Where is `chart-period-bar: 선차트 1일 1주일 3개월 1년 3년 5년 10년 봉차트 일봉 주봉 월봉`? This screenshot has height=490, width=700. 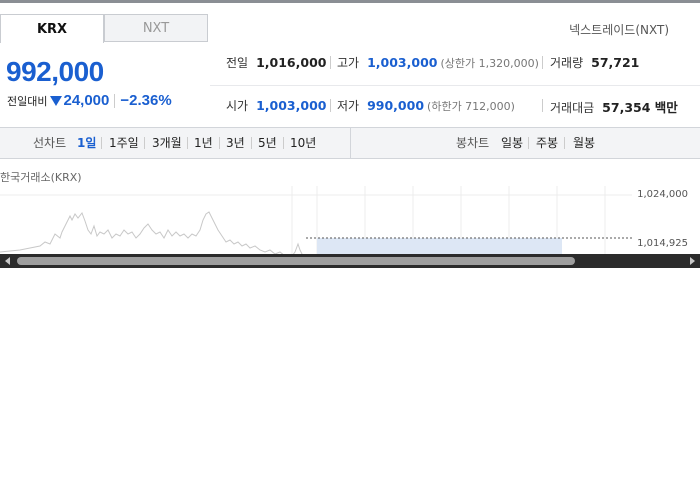 chart-period-bar: 선차트 1일 1주일 3개월 1년 3년 5년 10년 봉차트 일봉 주봉 월봉 is located at coordinates (350, 143).